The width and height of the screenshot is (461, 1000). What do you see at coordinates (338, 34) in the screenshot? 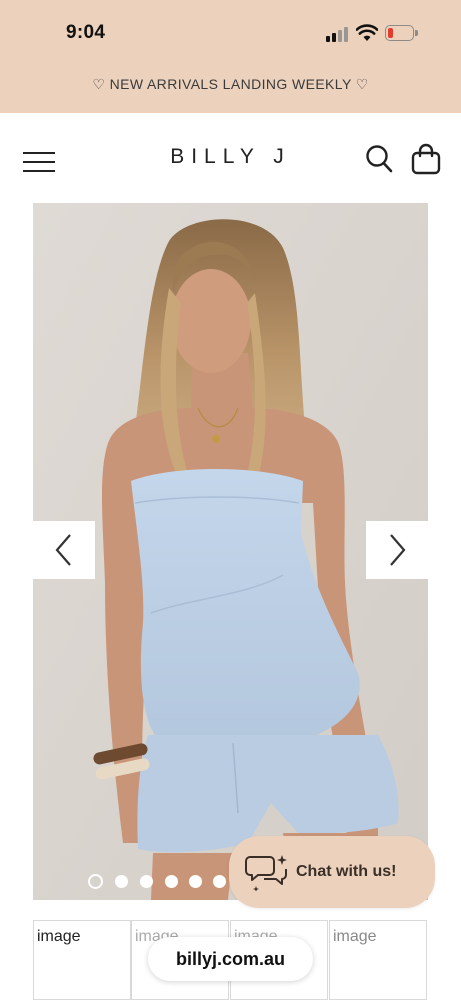
I see `cellular-signal-icon` at bounding box center [338, 34].